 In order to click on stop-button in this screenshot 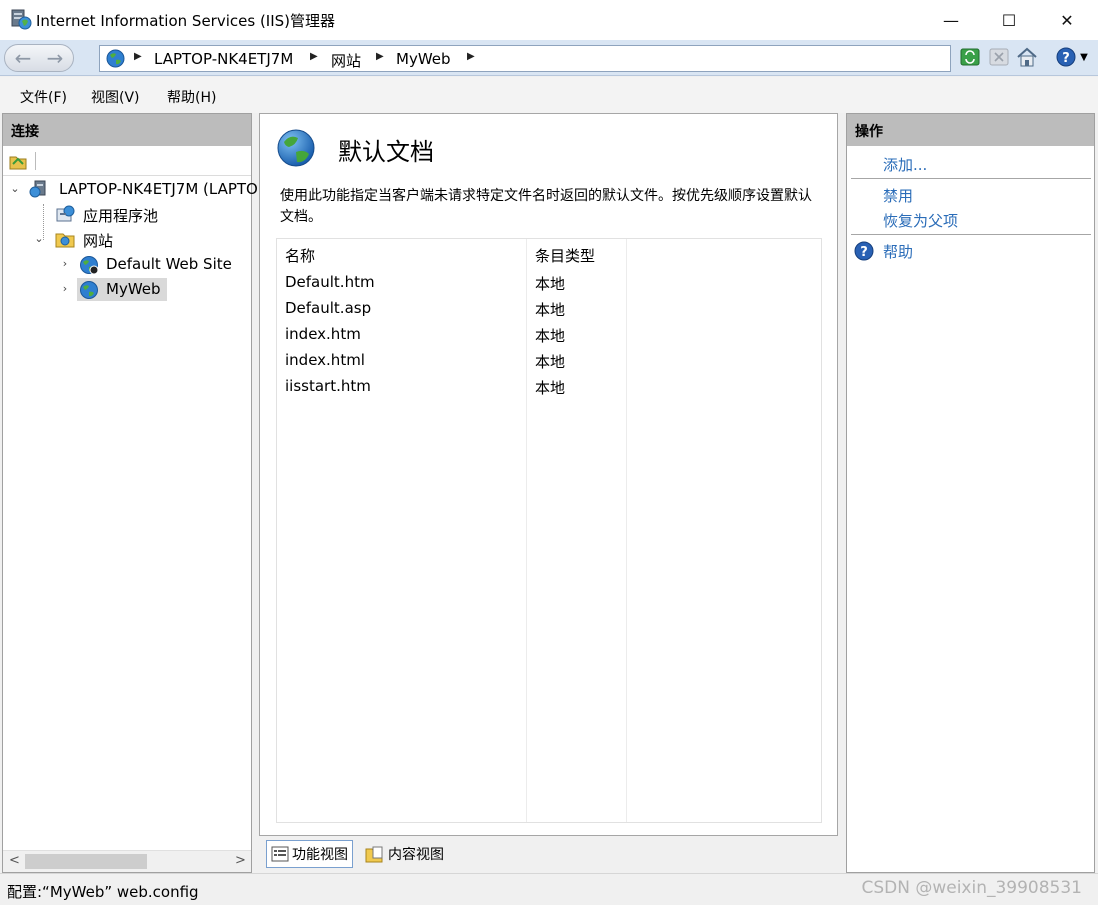, I will do `click(999, 57)`.